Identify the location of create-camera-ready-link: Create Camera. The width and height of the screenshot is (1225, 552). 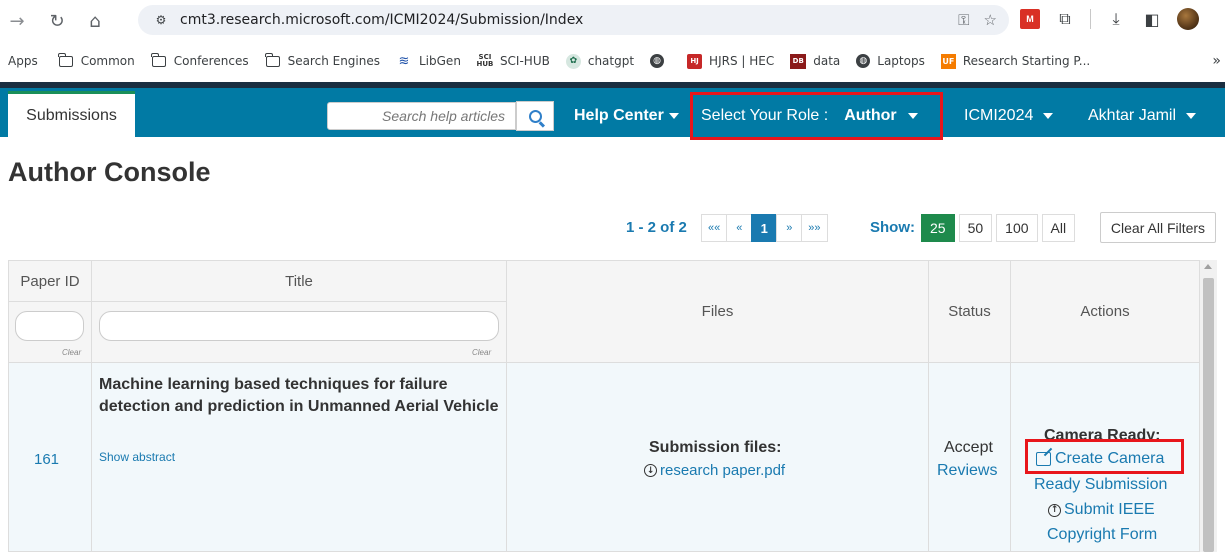
(1100, 459).